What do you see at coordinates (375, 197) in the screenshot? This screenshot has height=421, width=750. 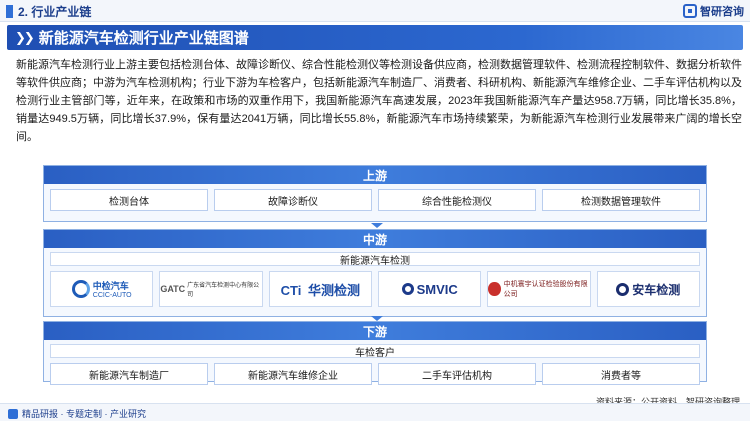 I see `upstream-items: 检测台体 故障诊断仪 综合性能检测仪 检测数据管理软件` at bounding box center [375, 197].